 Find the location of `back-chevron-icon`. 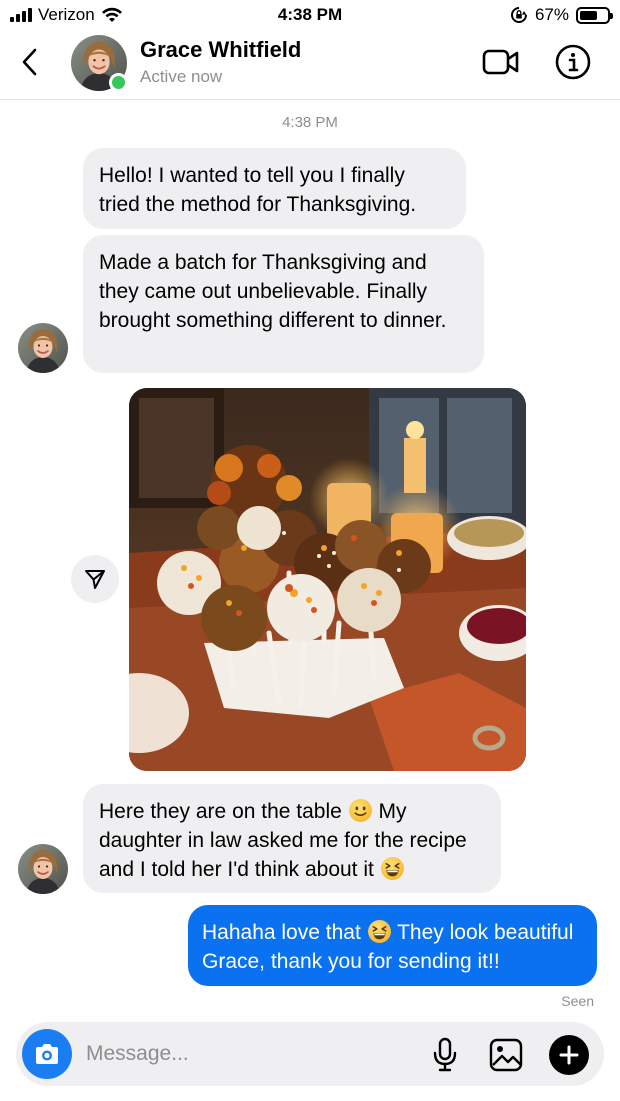

back-chevron-icon is located at coordinates (29, 62).